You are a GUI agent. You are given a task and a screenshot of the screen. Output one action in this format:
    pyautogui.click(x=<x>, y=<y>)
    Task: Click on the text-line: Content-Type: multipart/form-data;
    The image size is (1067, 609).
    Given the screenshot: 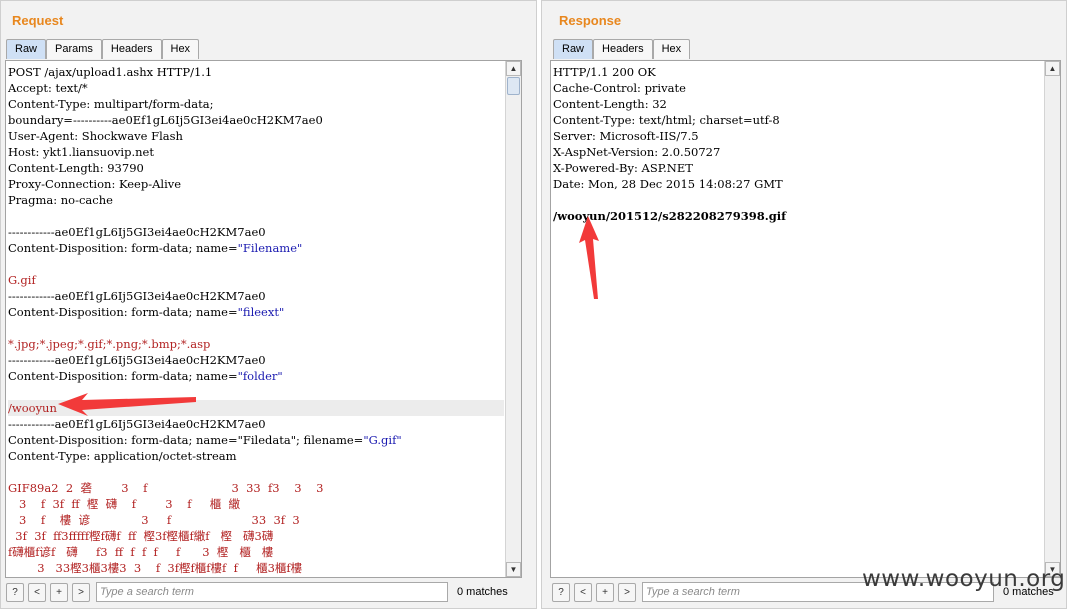 What is the action you would take?
    pyautogui.click(x=256, y=104)
    